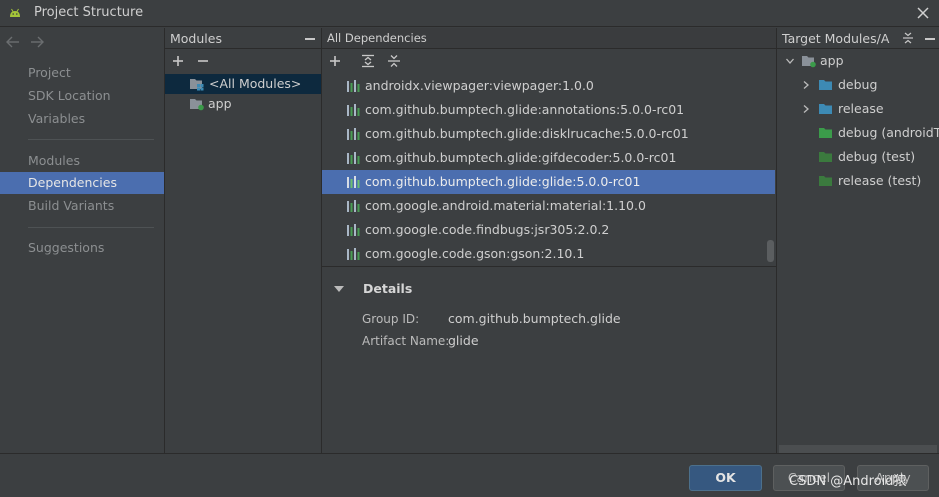  Describe the element at coordinates (197, 85) in the screenshot. I see `modules-group-icon` at that location.